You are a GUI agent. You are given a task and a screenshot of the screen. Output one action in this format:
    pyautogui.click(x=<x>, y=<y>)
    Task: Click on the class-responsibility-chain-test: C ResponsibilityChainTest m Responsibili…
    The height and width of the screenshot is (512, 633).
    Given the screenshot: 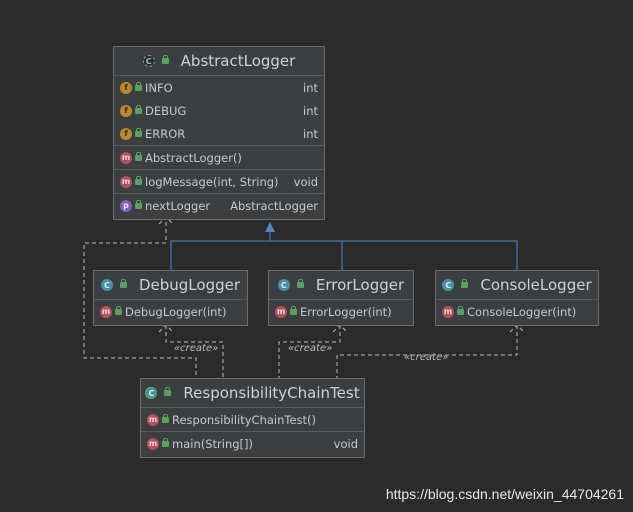 What is the action you would take?
    pyautogui.click(x=252, y=418)
    